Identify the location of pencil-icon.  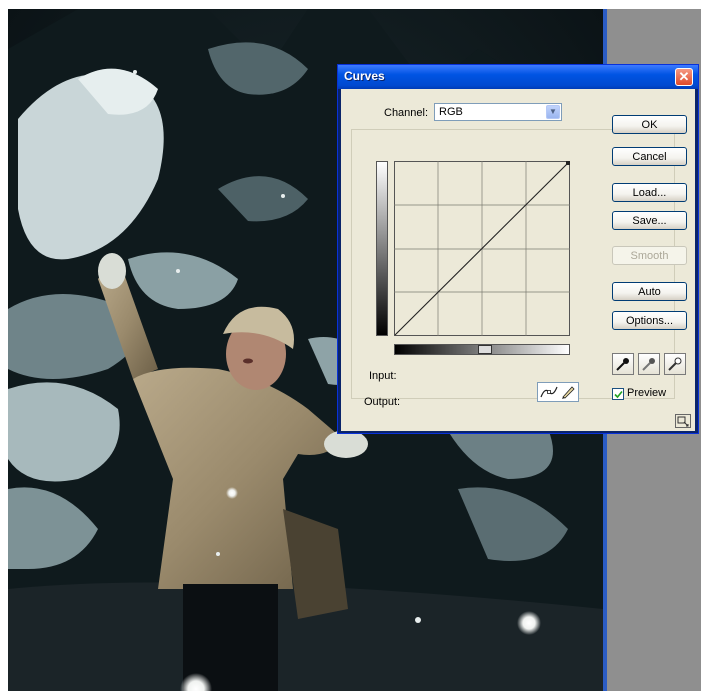
(568, 392).